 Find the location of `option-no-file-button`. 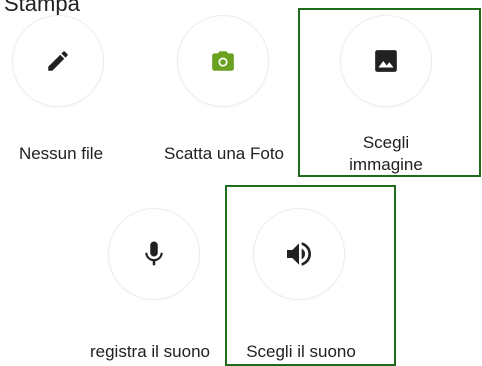

option-no-file-button is located at coordinates (58, 61).